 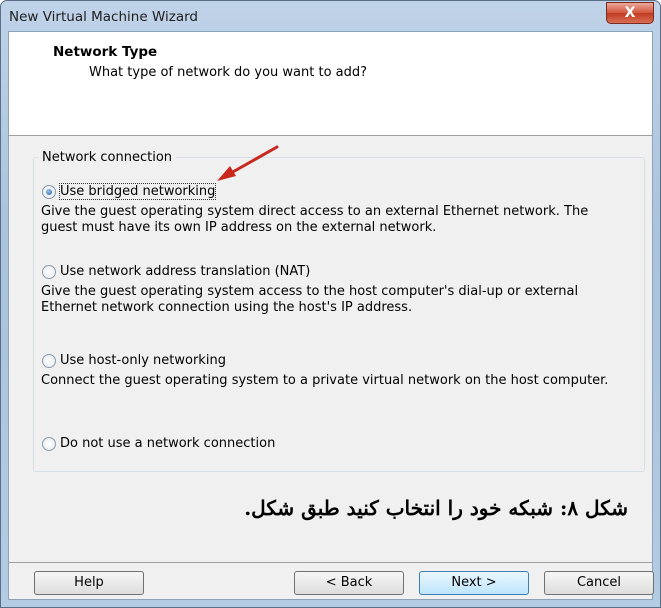 I want to click on close-button: X, so click(x=630, y=13).